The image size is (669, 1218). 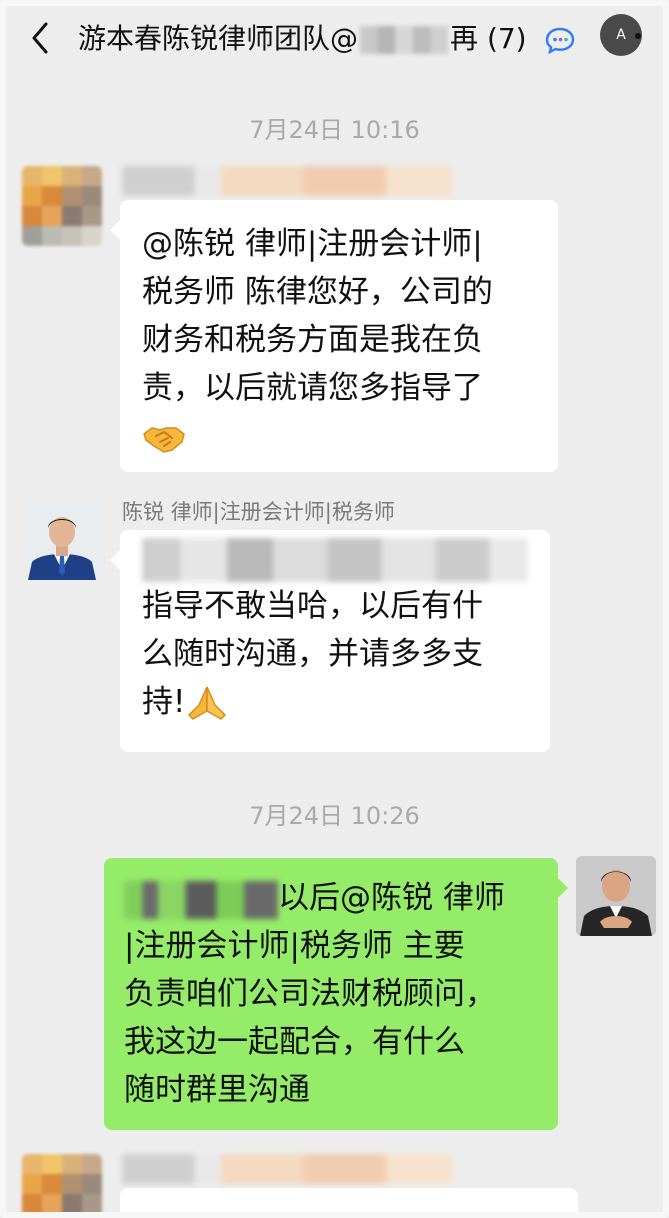 What do you see at coordinates (339, 436) in the screenshot?
I see `message-line` at bounding box center [339, 436].